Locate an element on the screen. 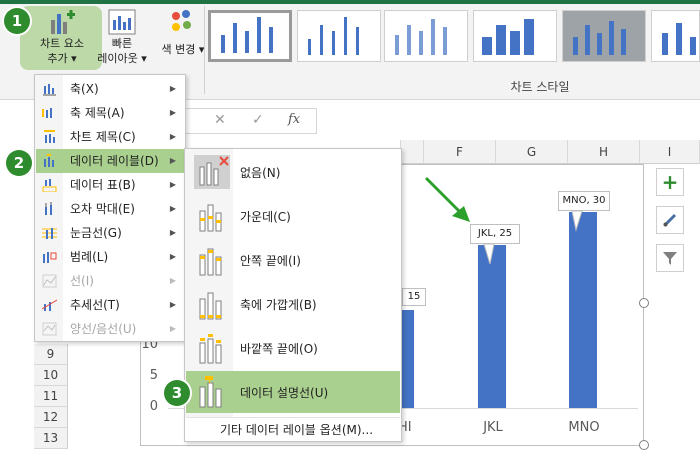  menu-item-up-down-bars: 양선/음선(U) ▶ is located at coordinates (110, 329).